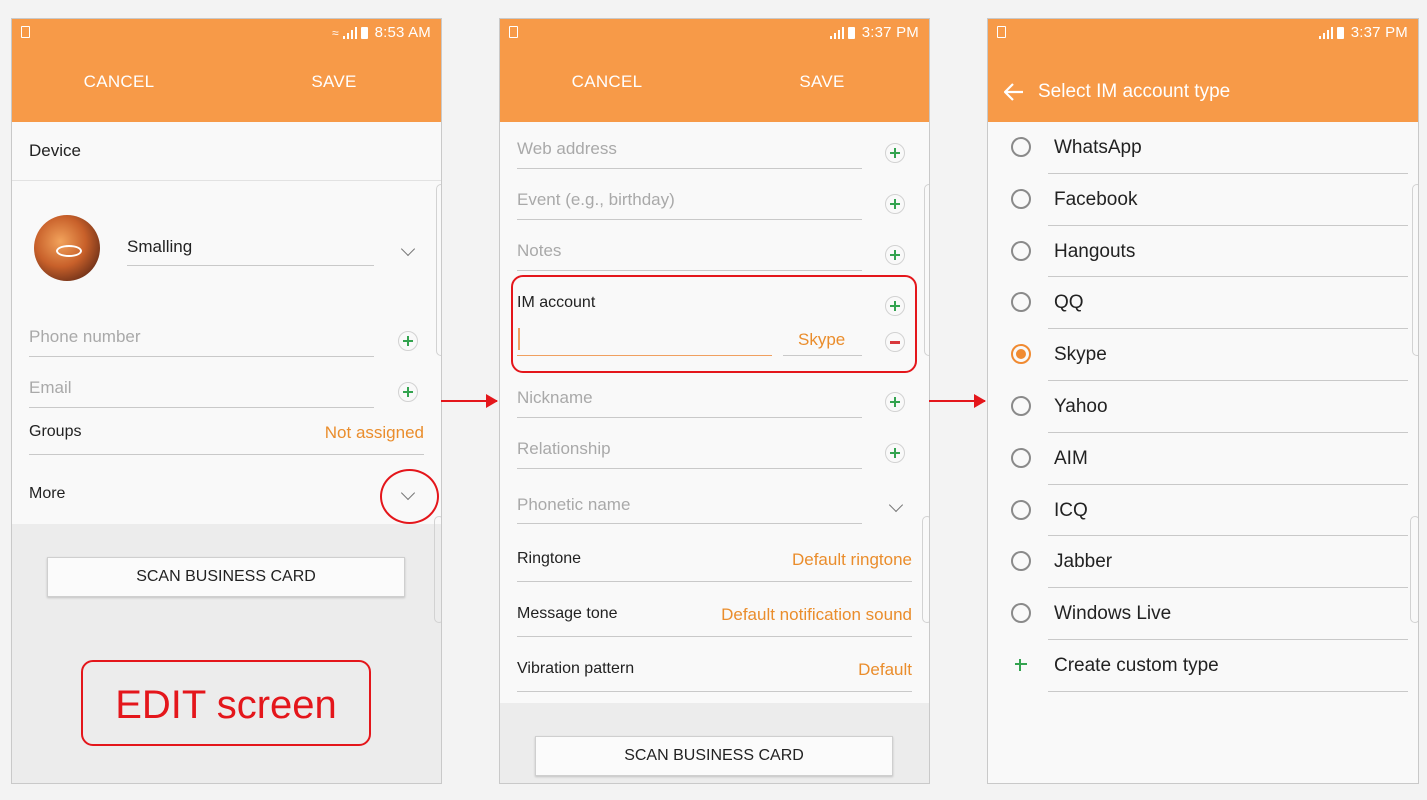 The height and width of the screenshot is (800, 1427). I want to click on create-custom-type-item: Create custom type, so click(1203, 666).